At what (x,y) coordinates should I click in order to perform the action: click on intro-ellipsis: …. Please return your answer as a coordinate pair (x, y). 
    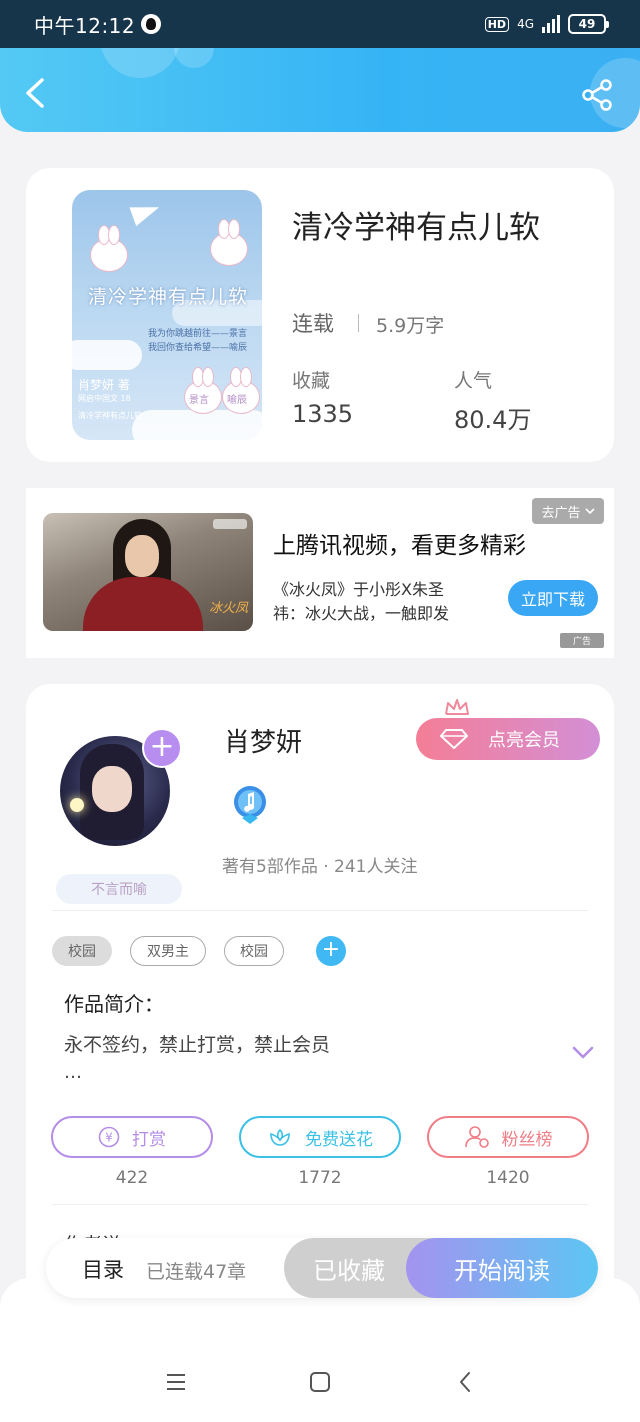
    Looking at the image, I should click on (73, 1072).